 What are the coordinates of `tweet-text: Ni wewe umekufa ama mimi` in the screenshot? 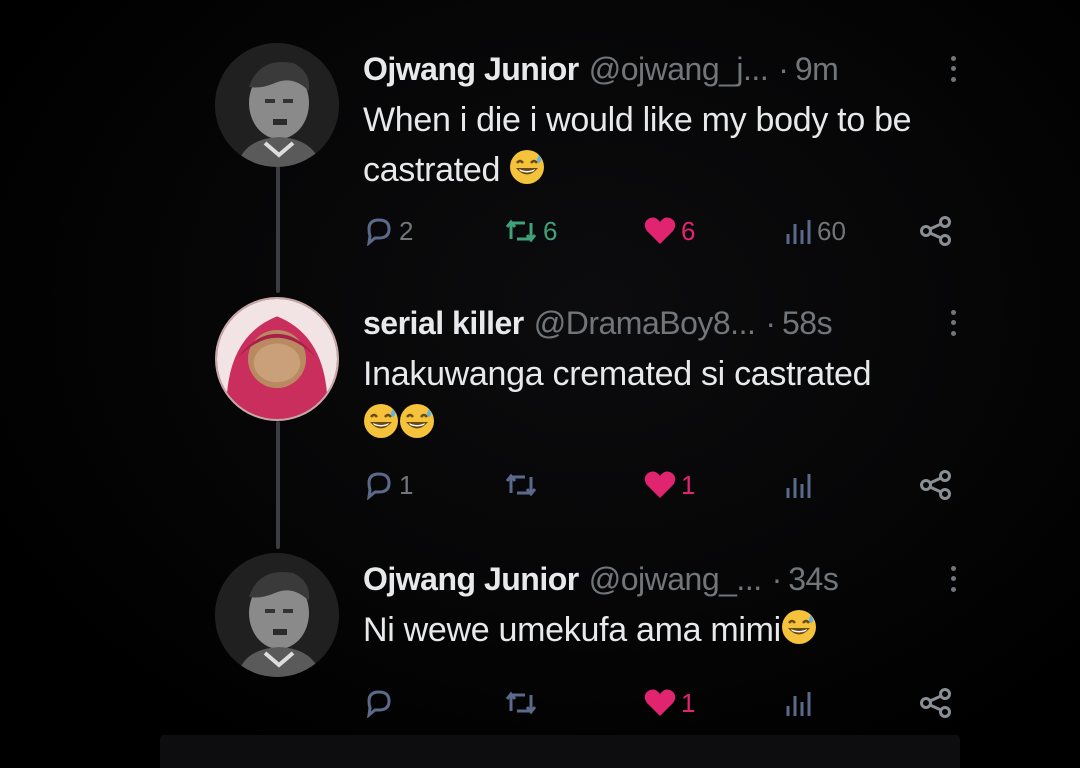 It's located at (663, 630).